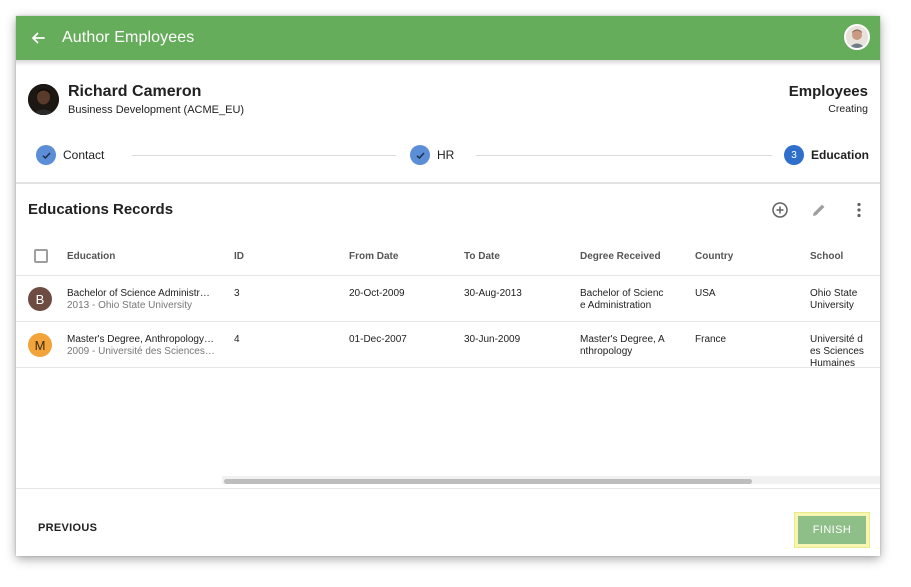 The width and height of the screenshot is (911, 587). I want to click on finish-highlight: FINISH, so click(832, 530).